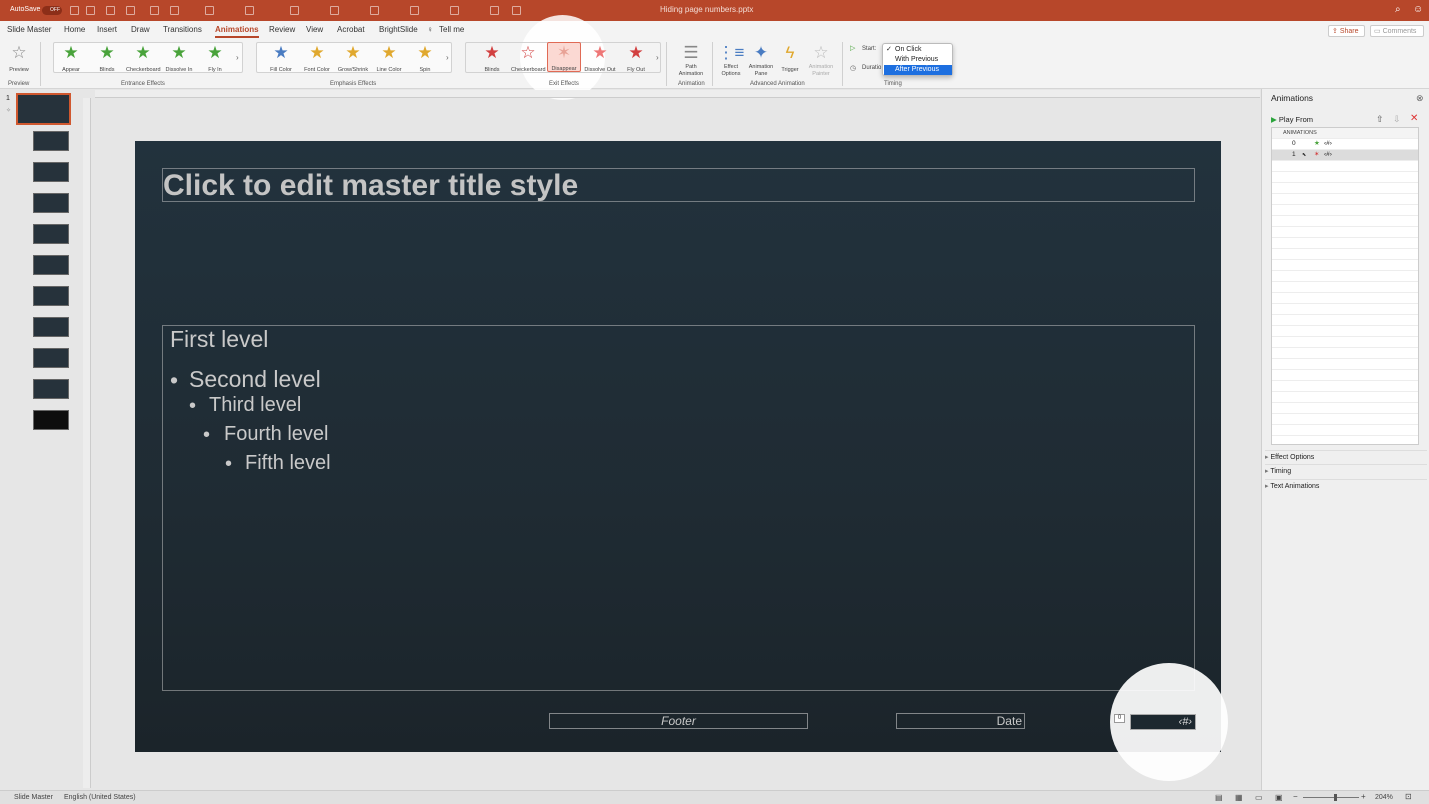 This screenshot has height=804, width=1429. Describe the element at coordinates (140, 29) in the screenshot. I see `tab-draw: Draw` at that location.